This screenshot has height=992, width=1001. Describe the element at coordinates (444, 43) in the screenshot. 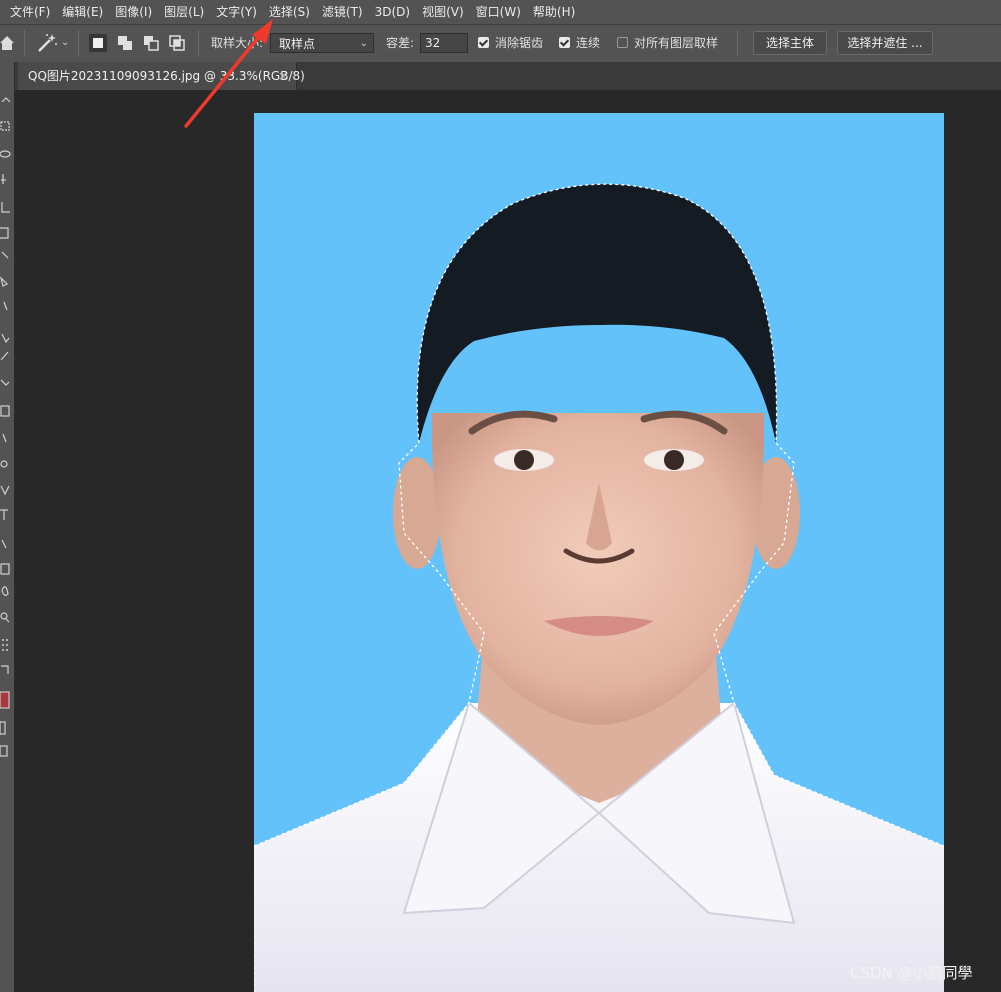

I see `tolerance-input: 32` at that location.